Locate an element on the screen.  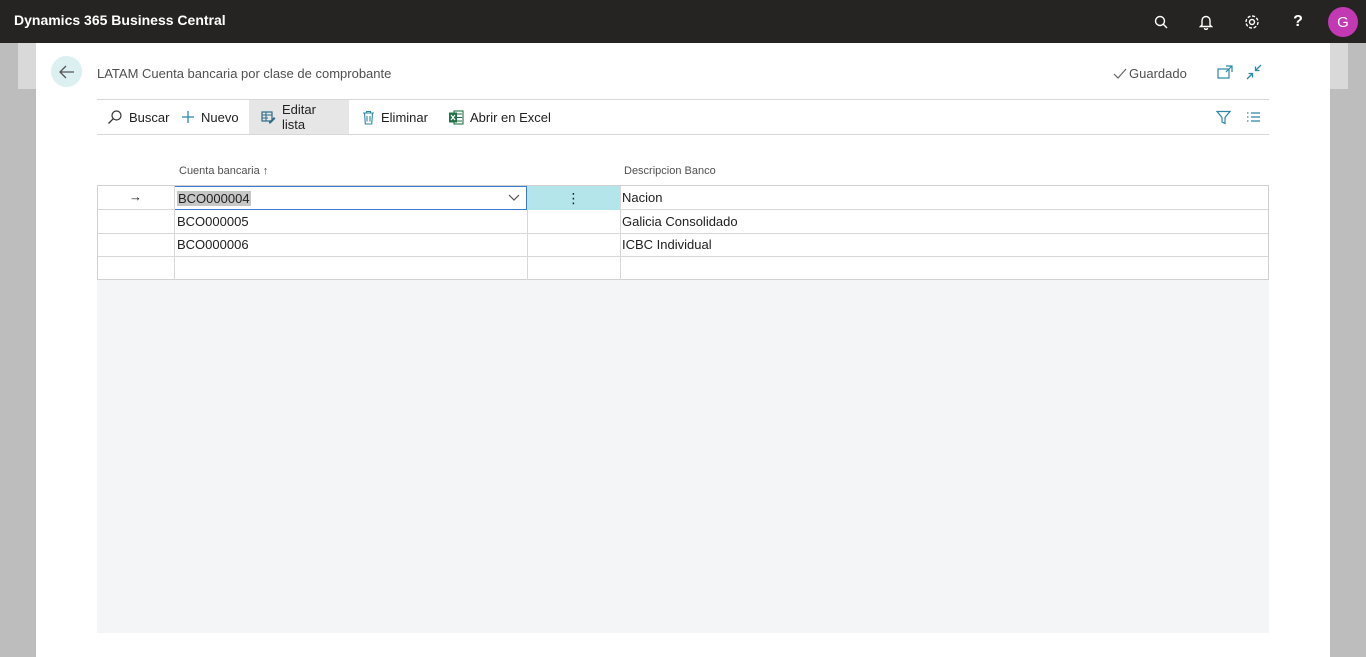
plus-icon is located at coordinates (188, 117).